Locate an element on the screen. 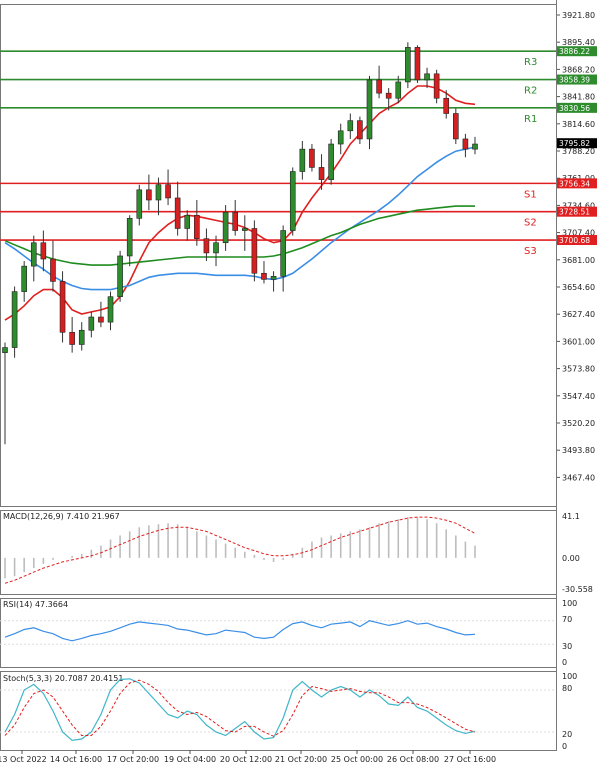  macd-tick-label: 41.1 is located at coordinates (571, 516).